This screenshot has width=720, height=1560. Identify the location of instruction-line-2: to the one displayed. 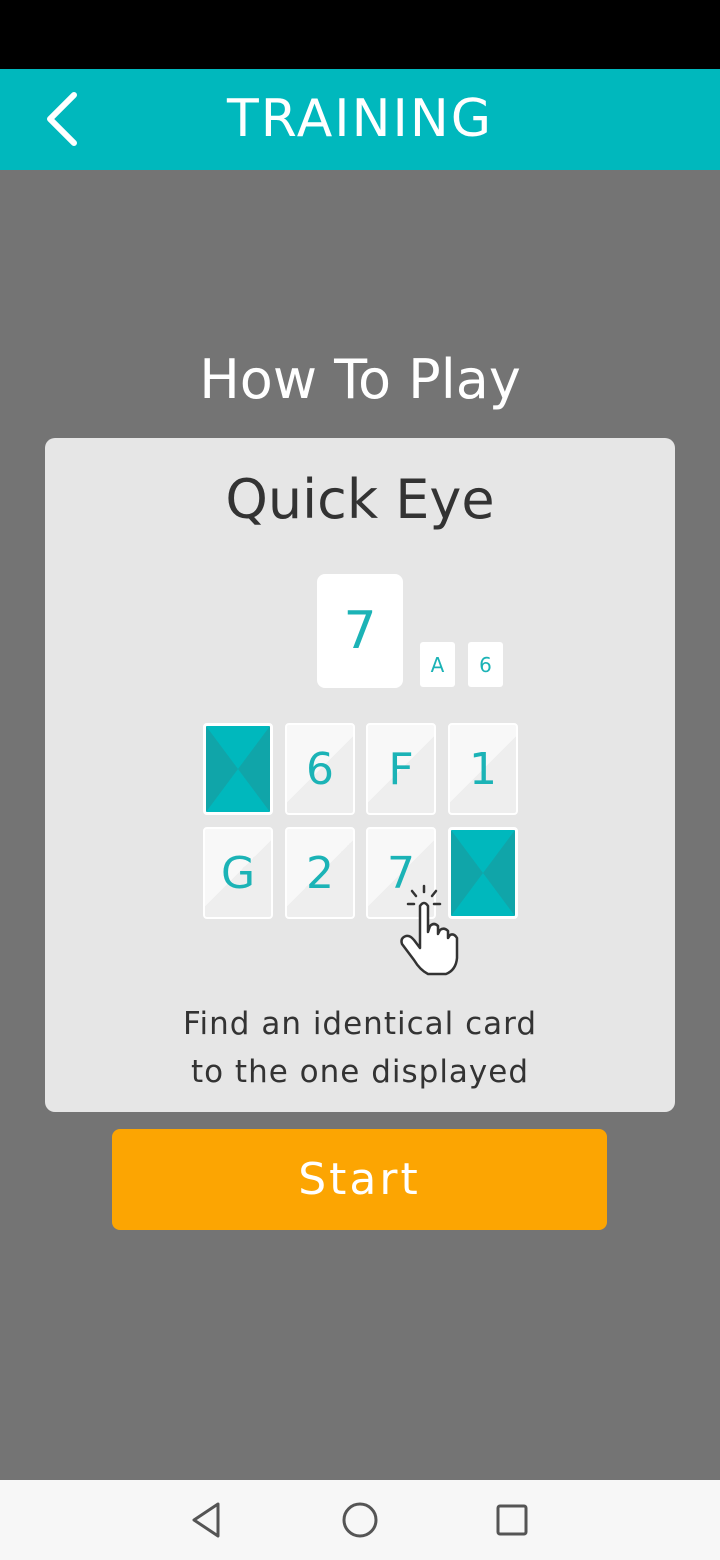
(360, 1072).